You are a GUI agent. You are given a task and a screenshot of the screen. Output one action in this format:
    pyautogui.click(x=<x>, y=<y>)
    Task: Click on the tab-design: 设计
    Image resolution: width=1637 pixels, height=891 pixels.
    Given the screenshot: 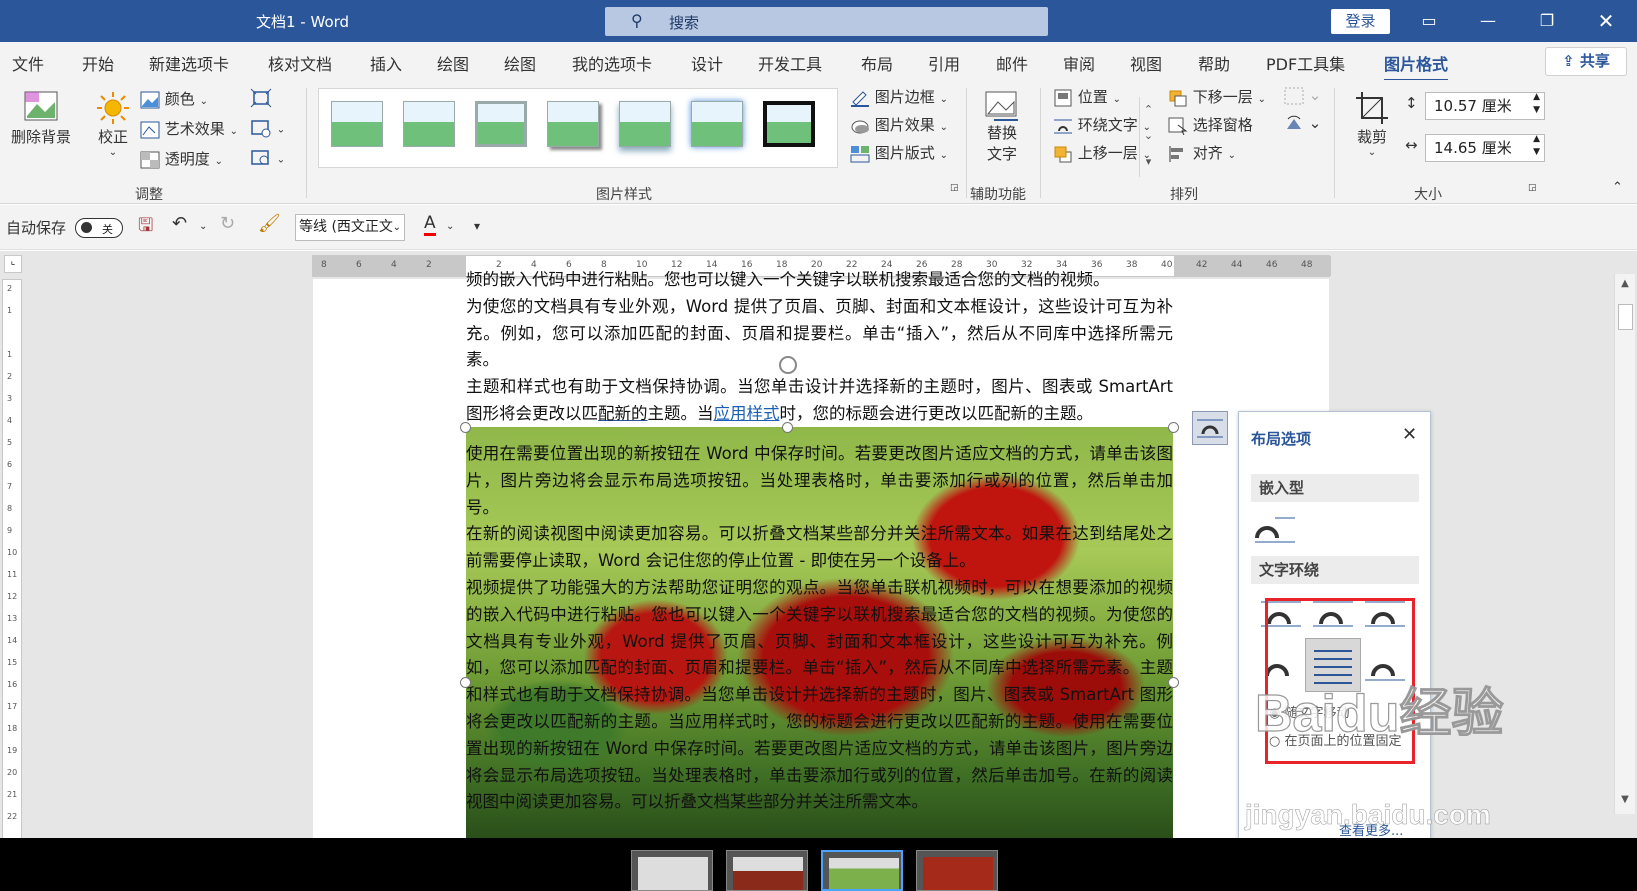 What is the action you would take?
    pyautogui.click(x=707, y=63)
    